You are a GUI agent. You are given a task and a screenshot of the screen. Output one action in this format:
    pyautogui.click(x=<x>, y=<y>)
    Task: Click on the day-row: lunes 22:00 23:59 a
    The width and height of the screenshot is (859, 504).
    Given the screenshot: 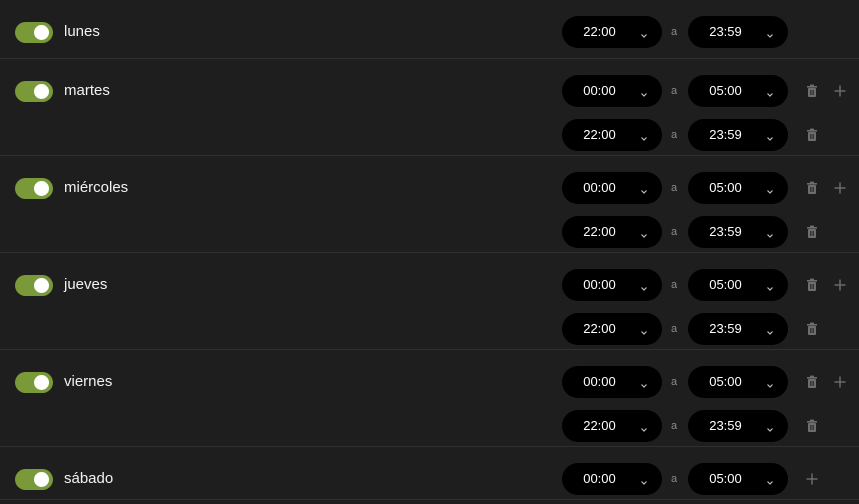 What is the action you would take?
    pyautogui.click(x=429, y=29)
    